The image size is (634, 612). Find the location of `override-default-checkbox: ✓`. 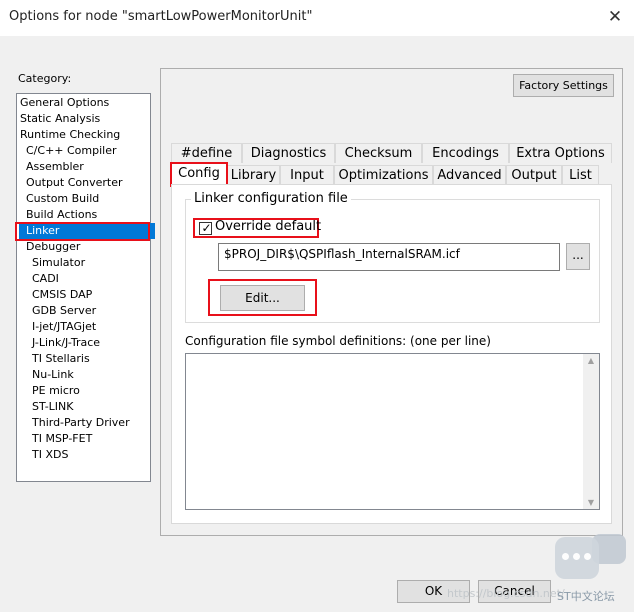

override-default-checkbox: ✓ is located at coordinates (205, 228).